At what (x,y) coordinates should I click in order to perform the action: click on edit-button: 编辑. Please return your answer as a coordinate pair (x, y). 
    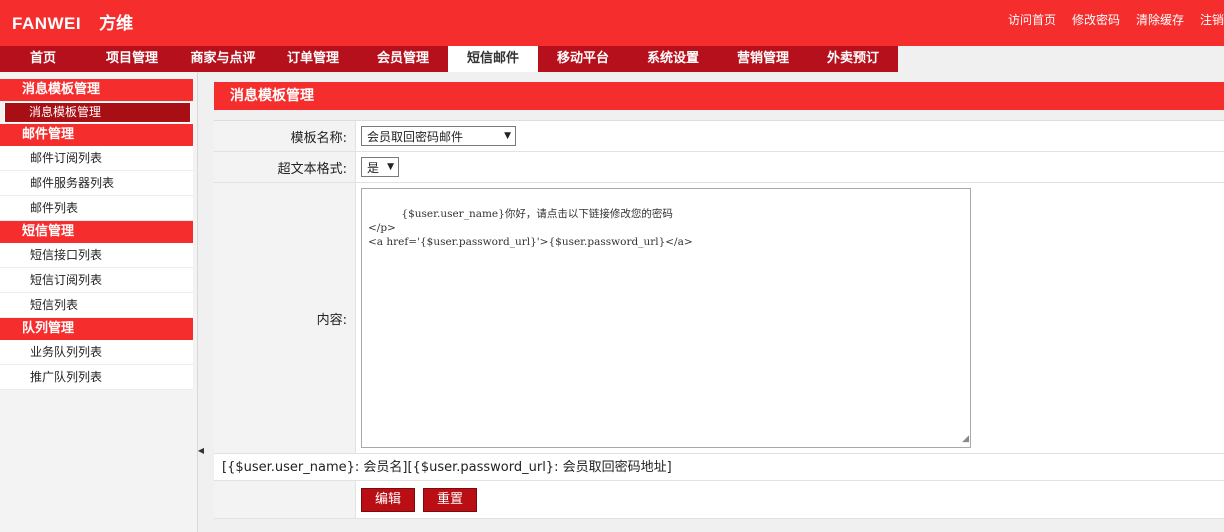
    Looking at the image, I should click on (388, 499).